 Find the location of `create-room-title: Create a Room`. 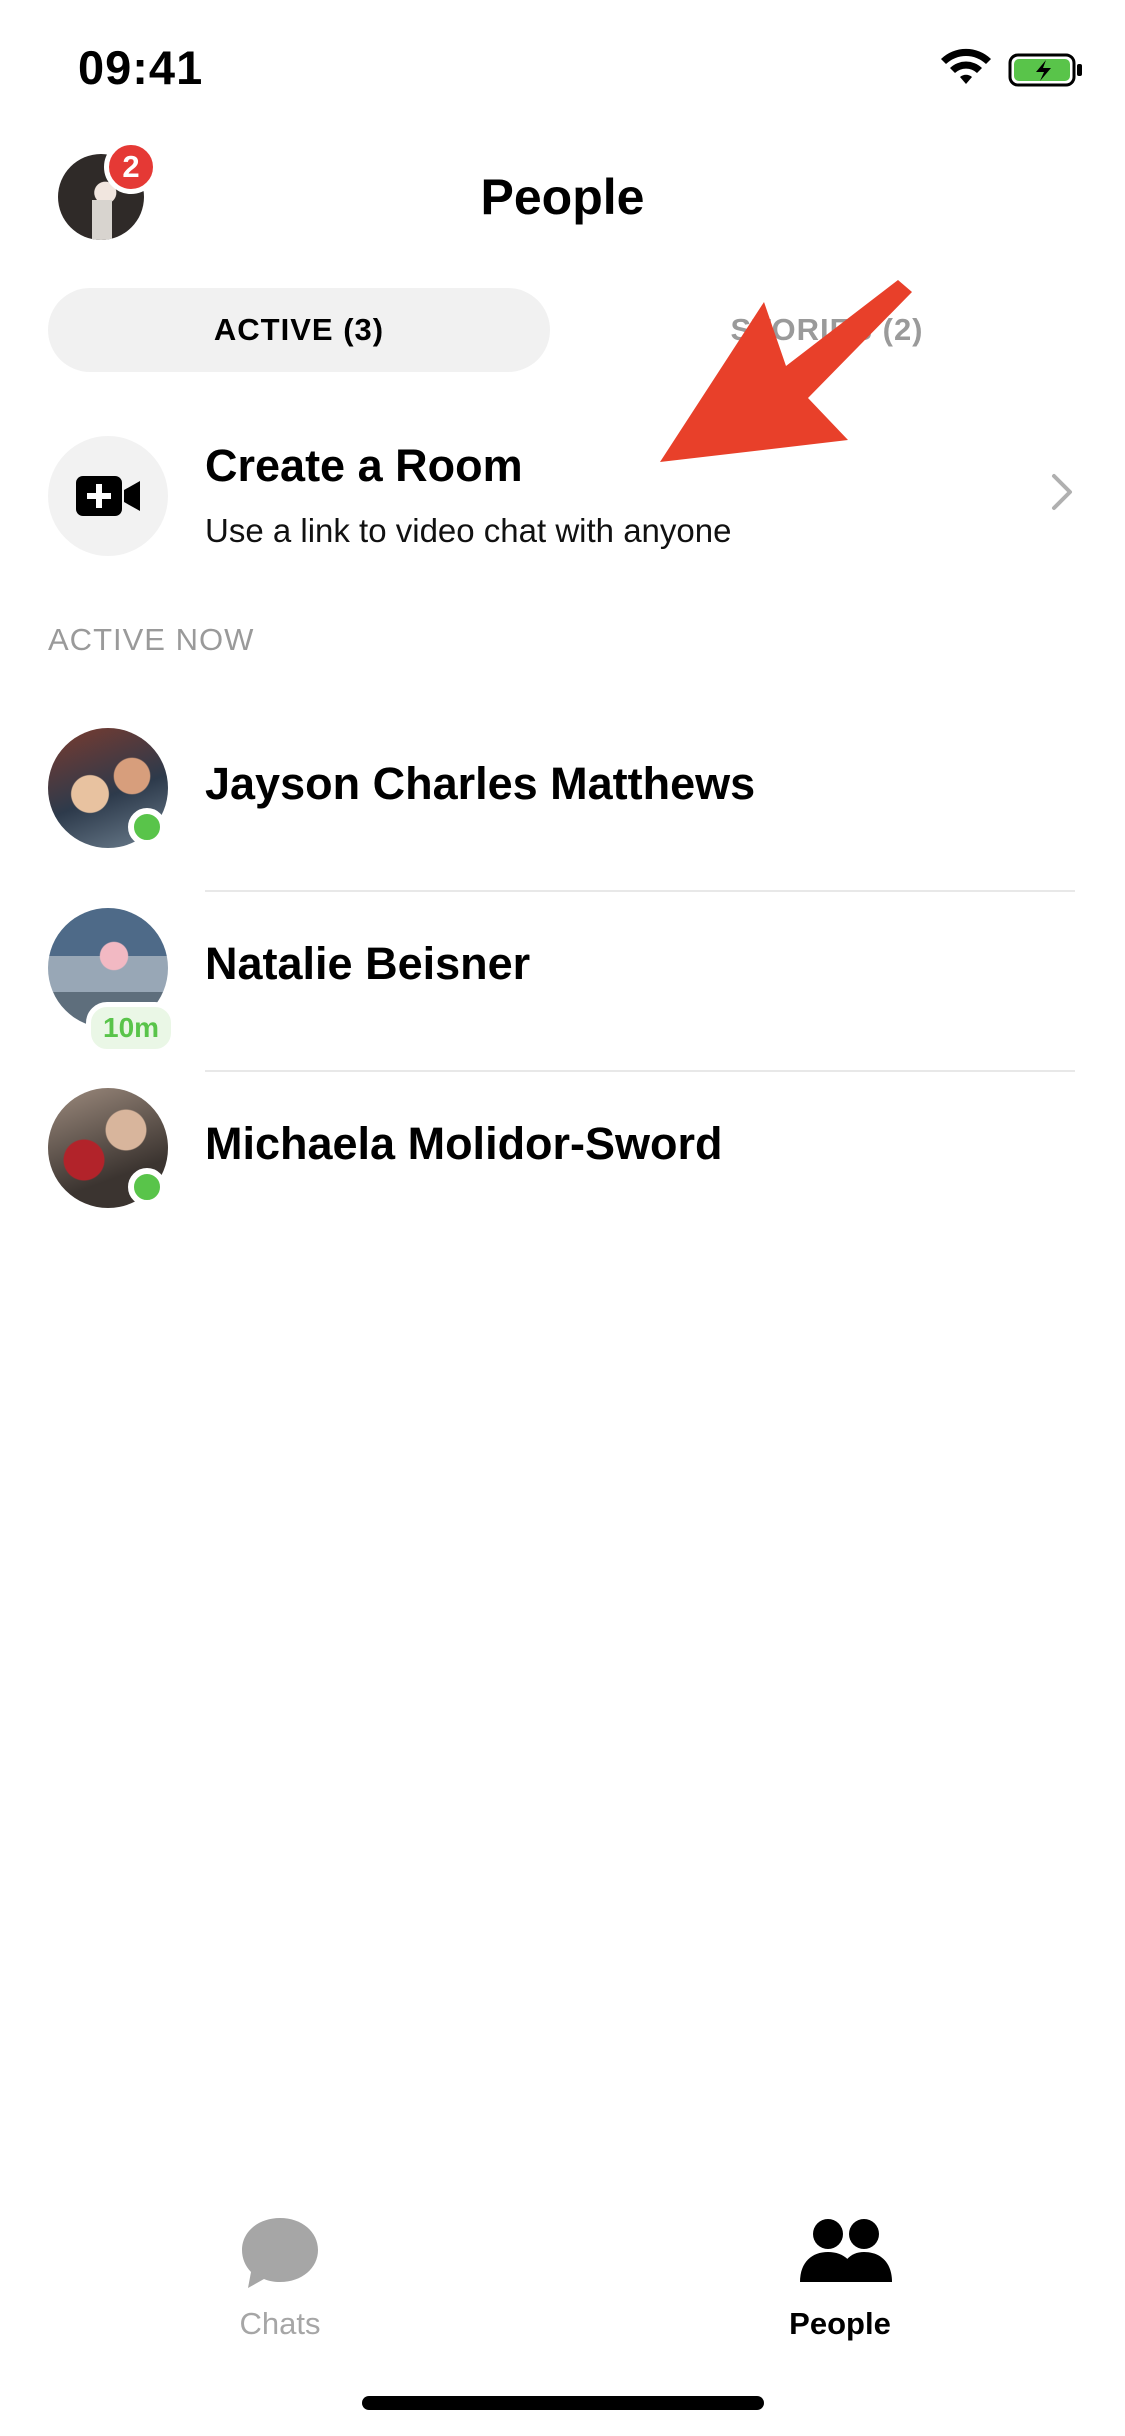

create-room-title: Create a Room is located at coordinates (364, 465).